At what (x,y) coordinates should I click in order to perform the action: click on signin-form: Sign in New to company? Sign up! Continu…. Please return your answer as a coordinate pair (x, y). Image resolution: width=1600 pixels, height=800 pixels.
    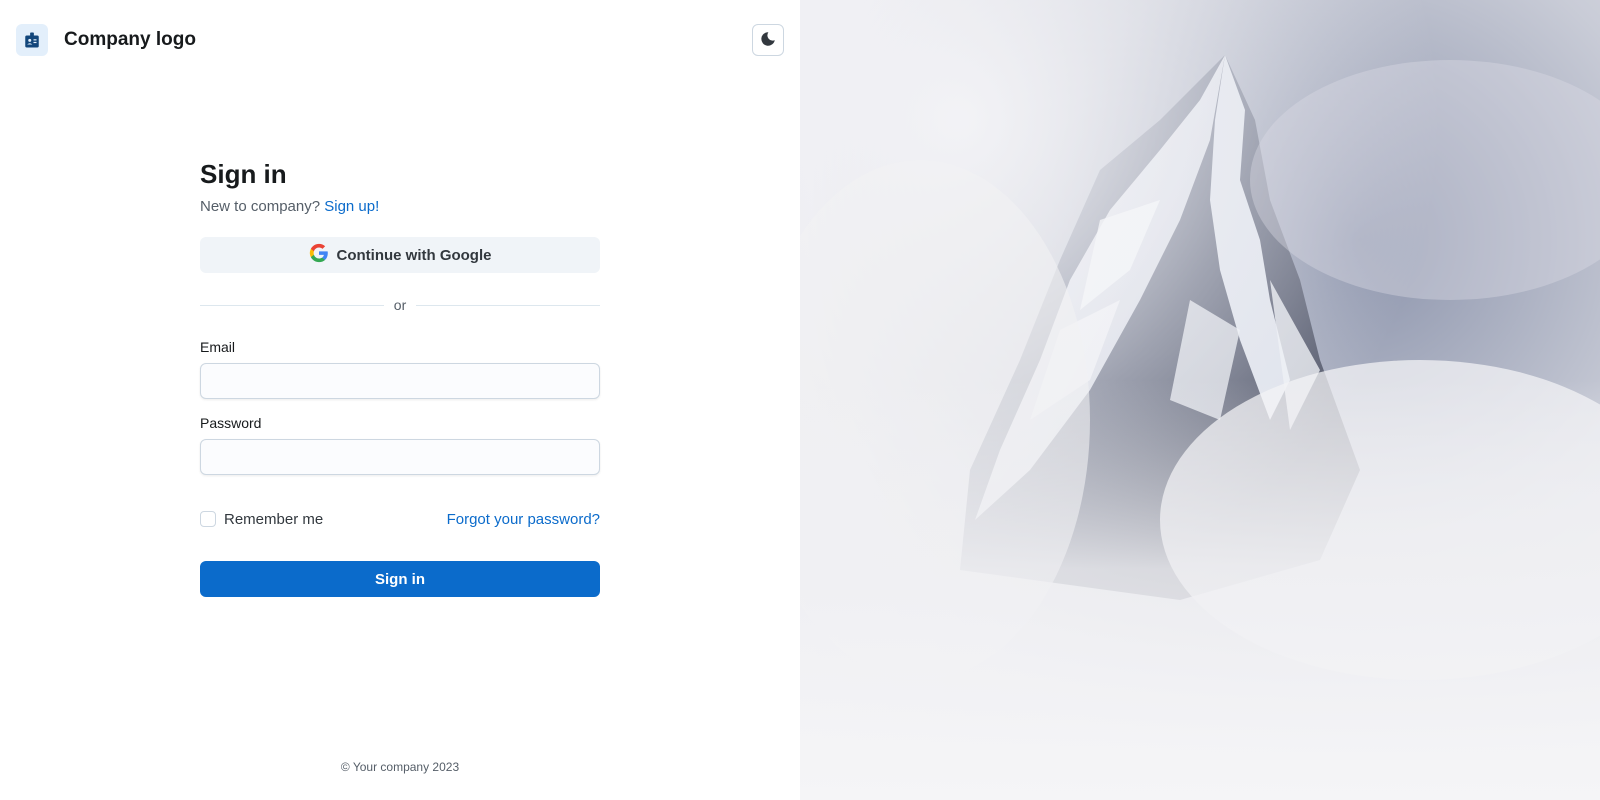
    Looking at the image, I should click on (400, 377).